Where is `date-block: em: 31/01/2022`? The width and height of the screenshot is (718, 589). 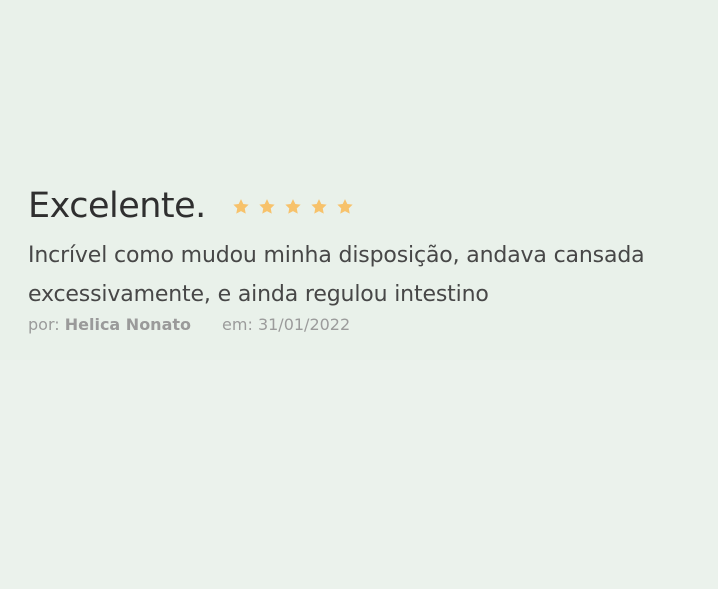 date-block: em: 31/01/2022 is located at coordinates (286, 325).